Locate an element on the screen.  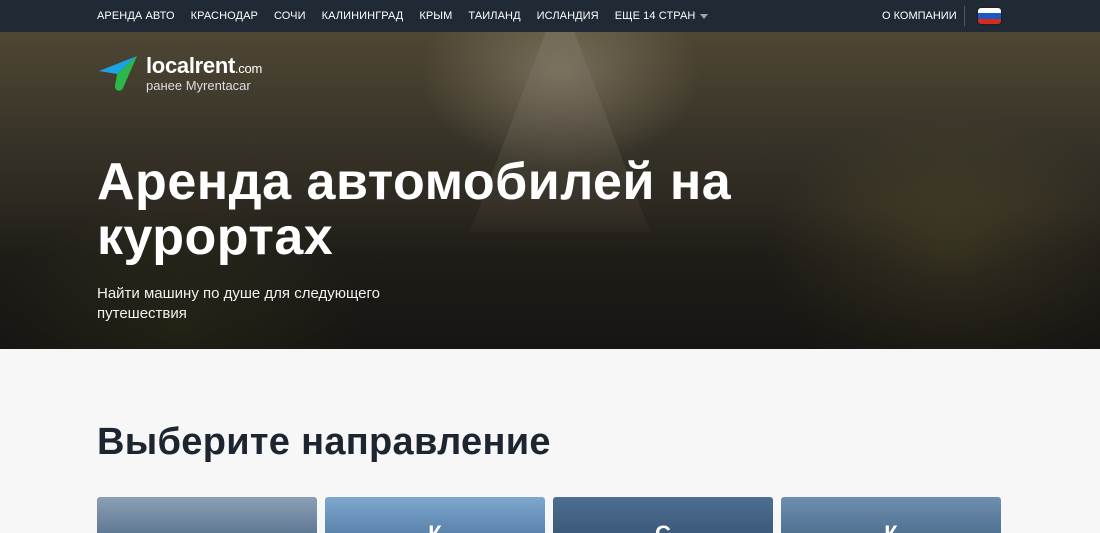
nav-link-iceland: ИСЛАНДИЯ is located at coordinates (568, 16).